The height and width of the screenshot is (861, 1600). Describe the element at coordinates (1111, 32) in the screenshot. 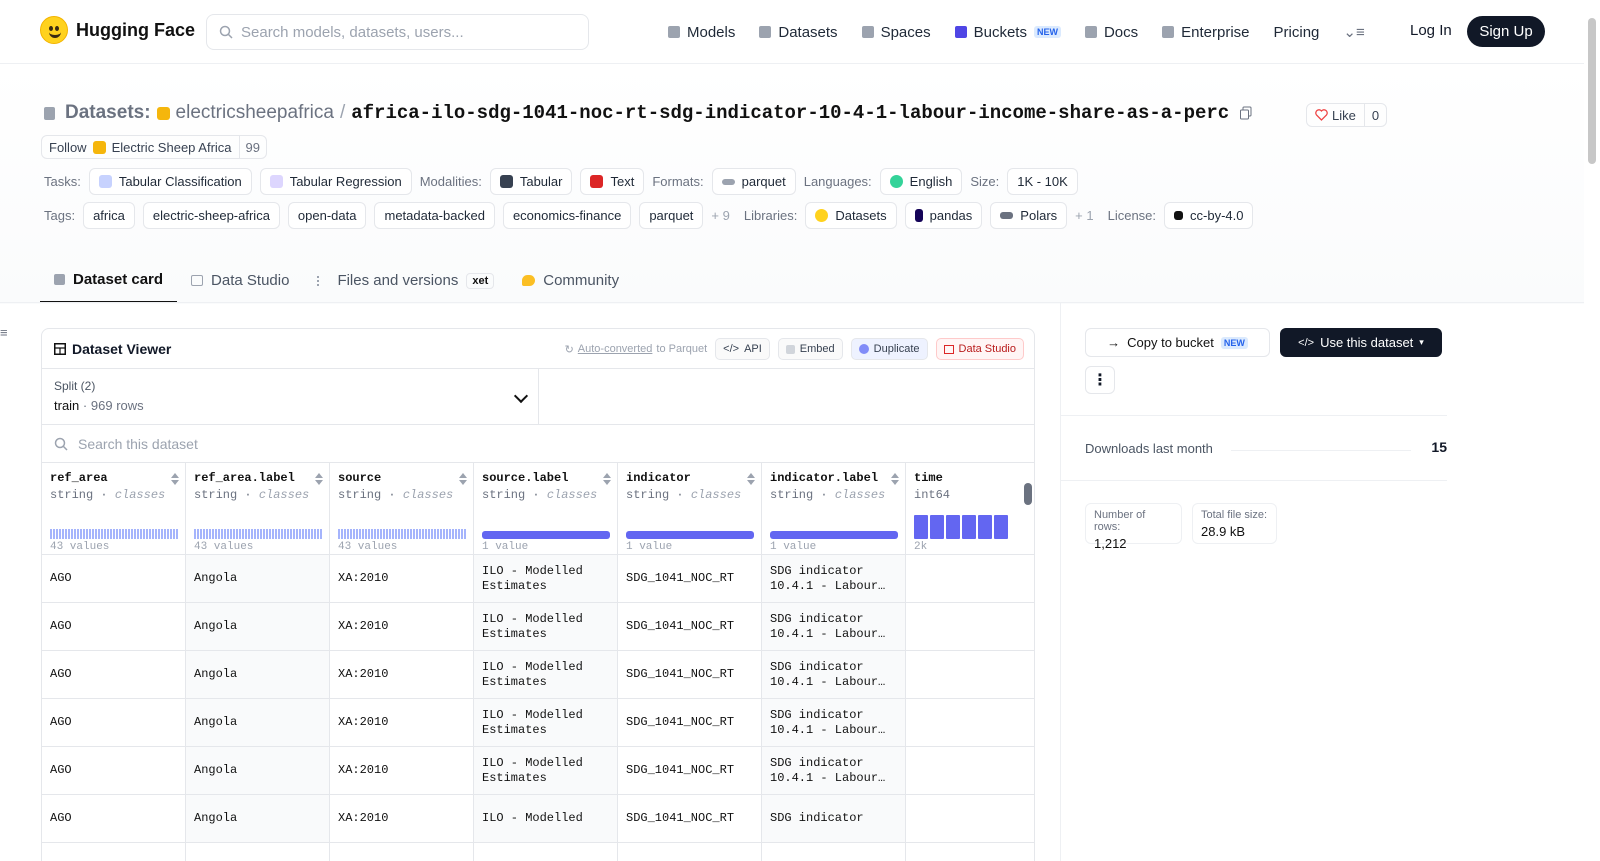

I see `nav-docs: Docs` at that location.